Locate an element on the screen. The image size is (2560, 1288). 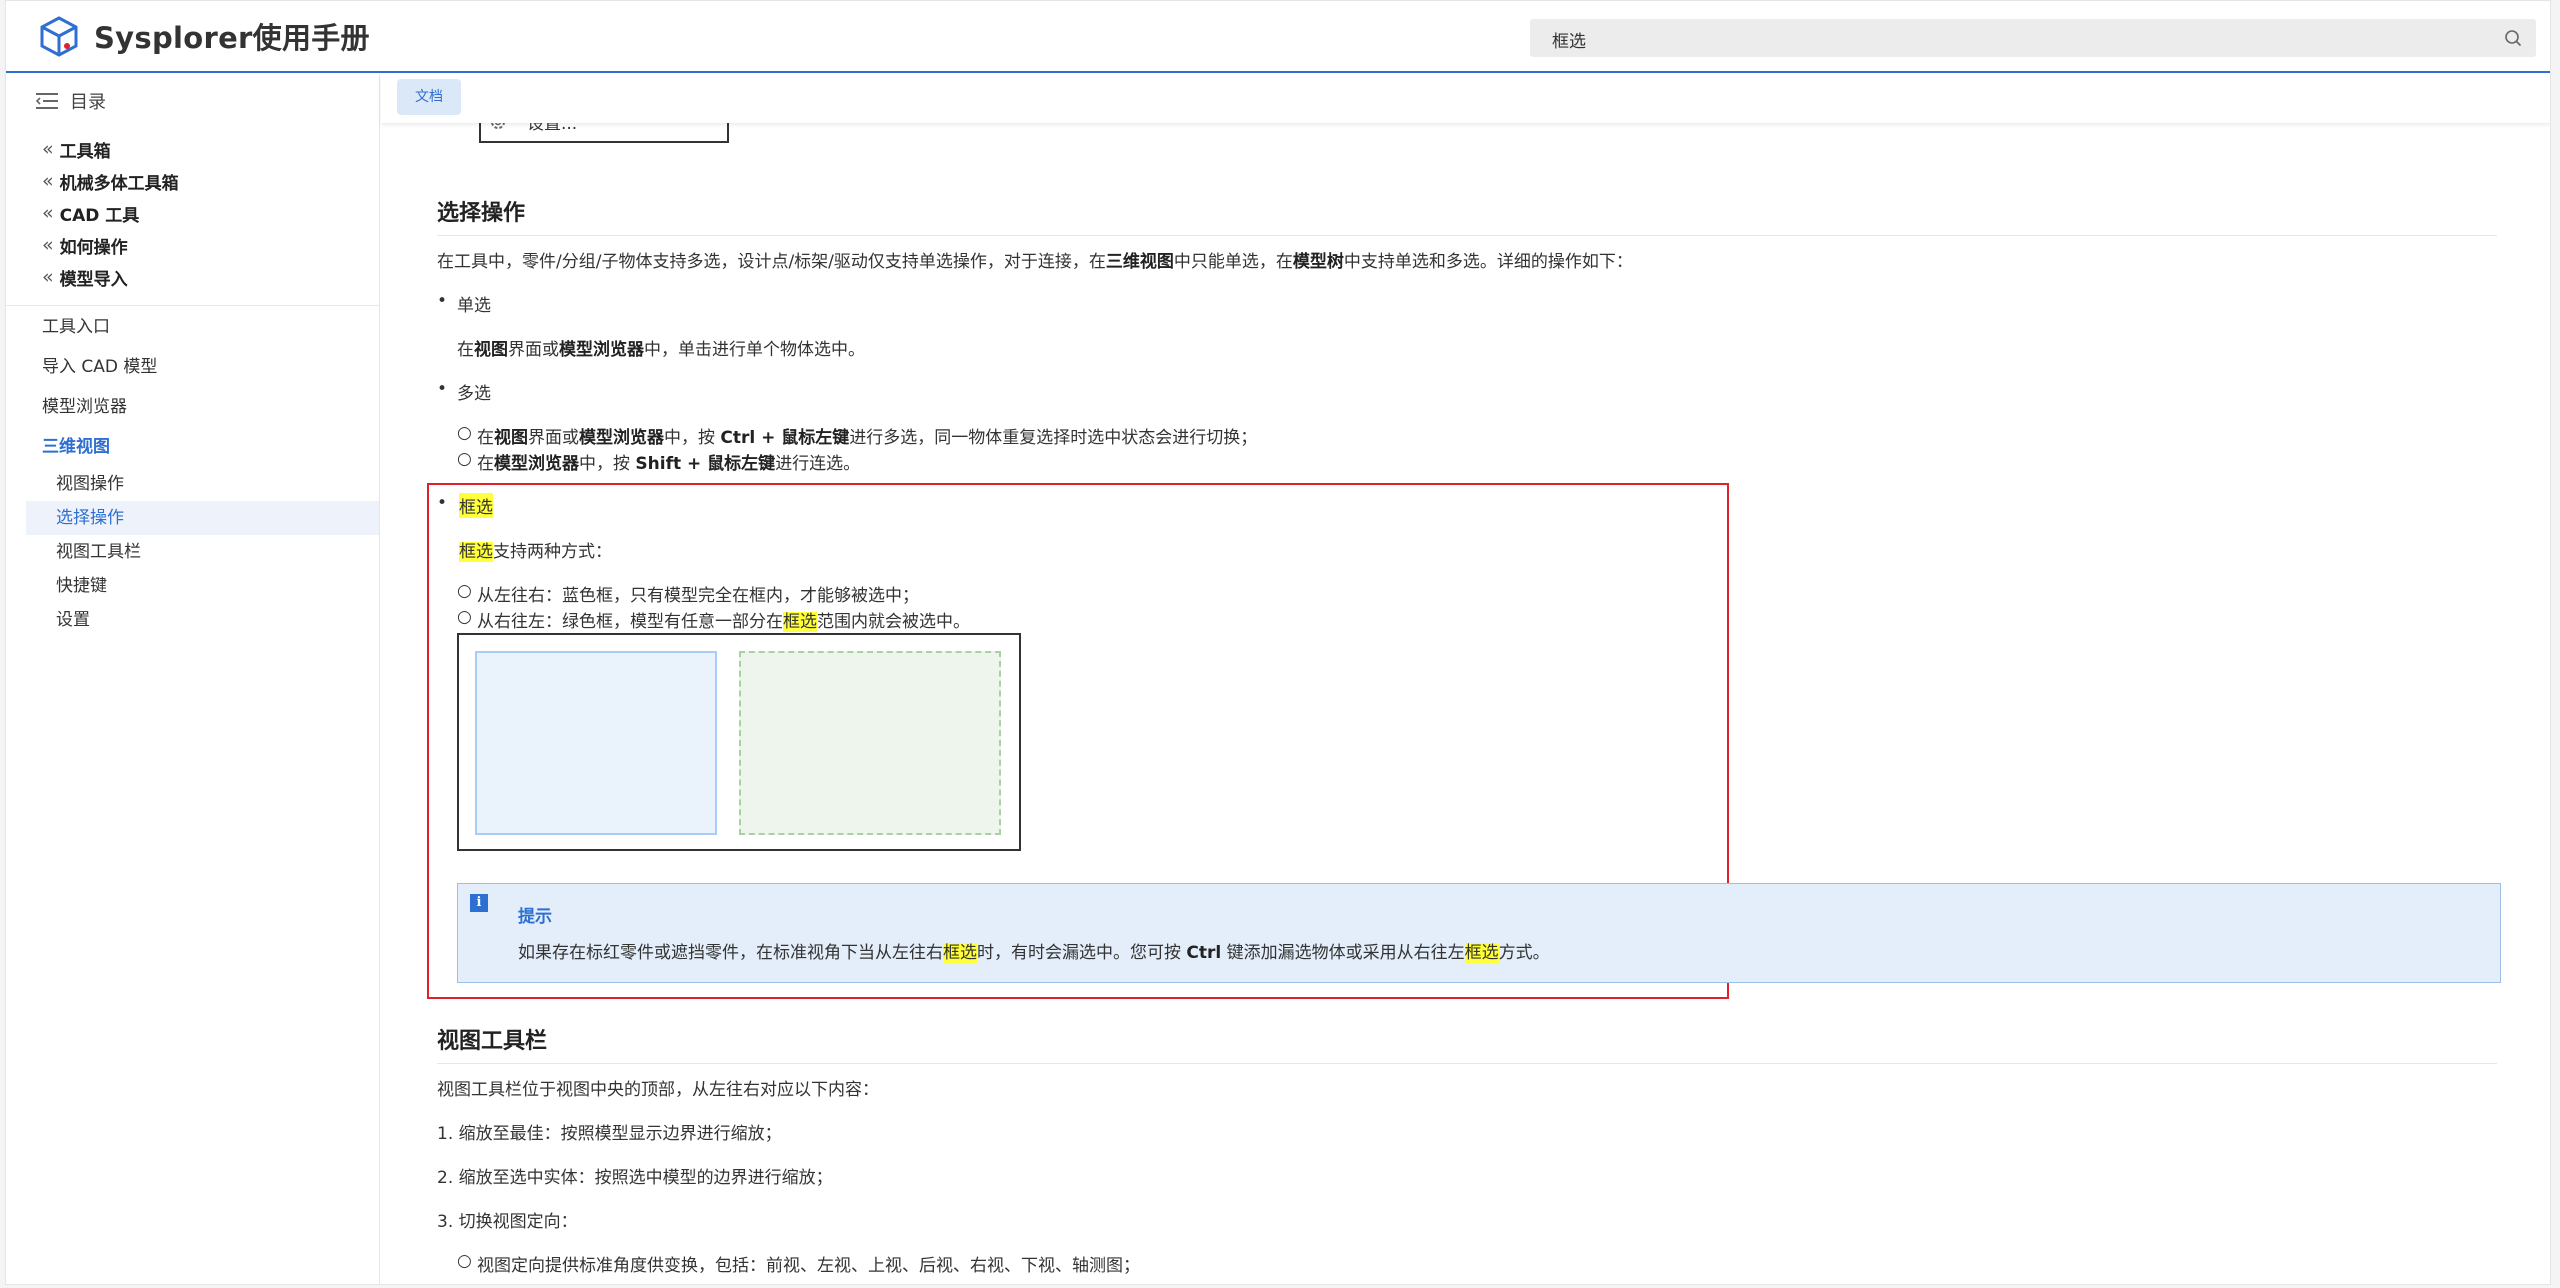
single-select-desc: 在视图界面或模型浏览器中，单击进行单个物体选中。 is located at coordinates (661, 347).